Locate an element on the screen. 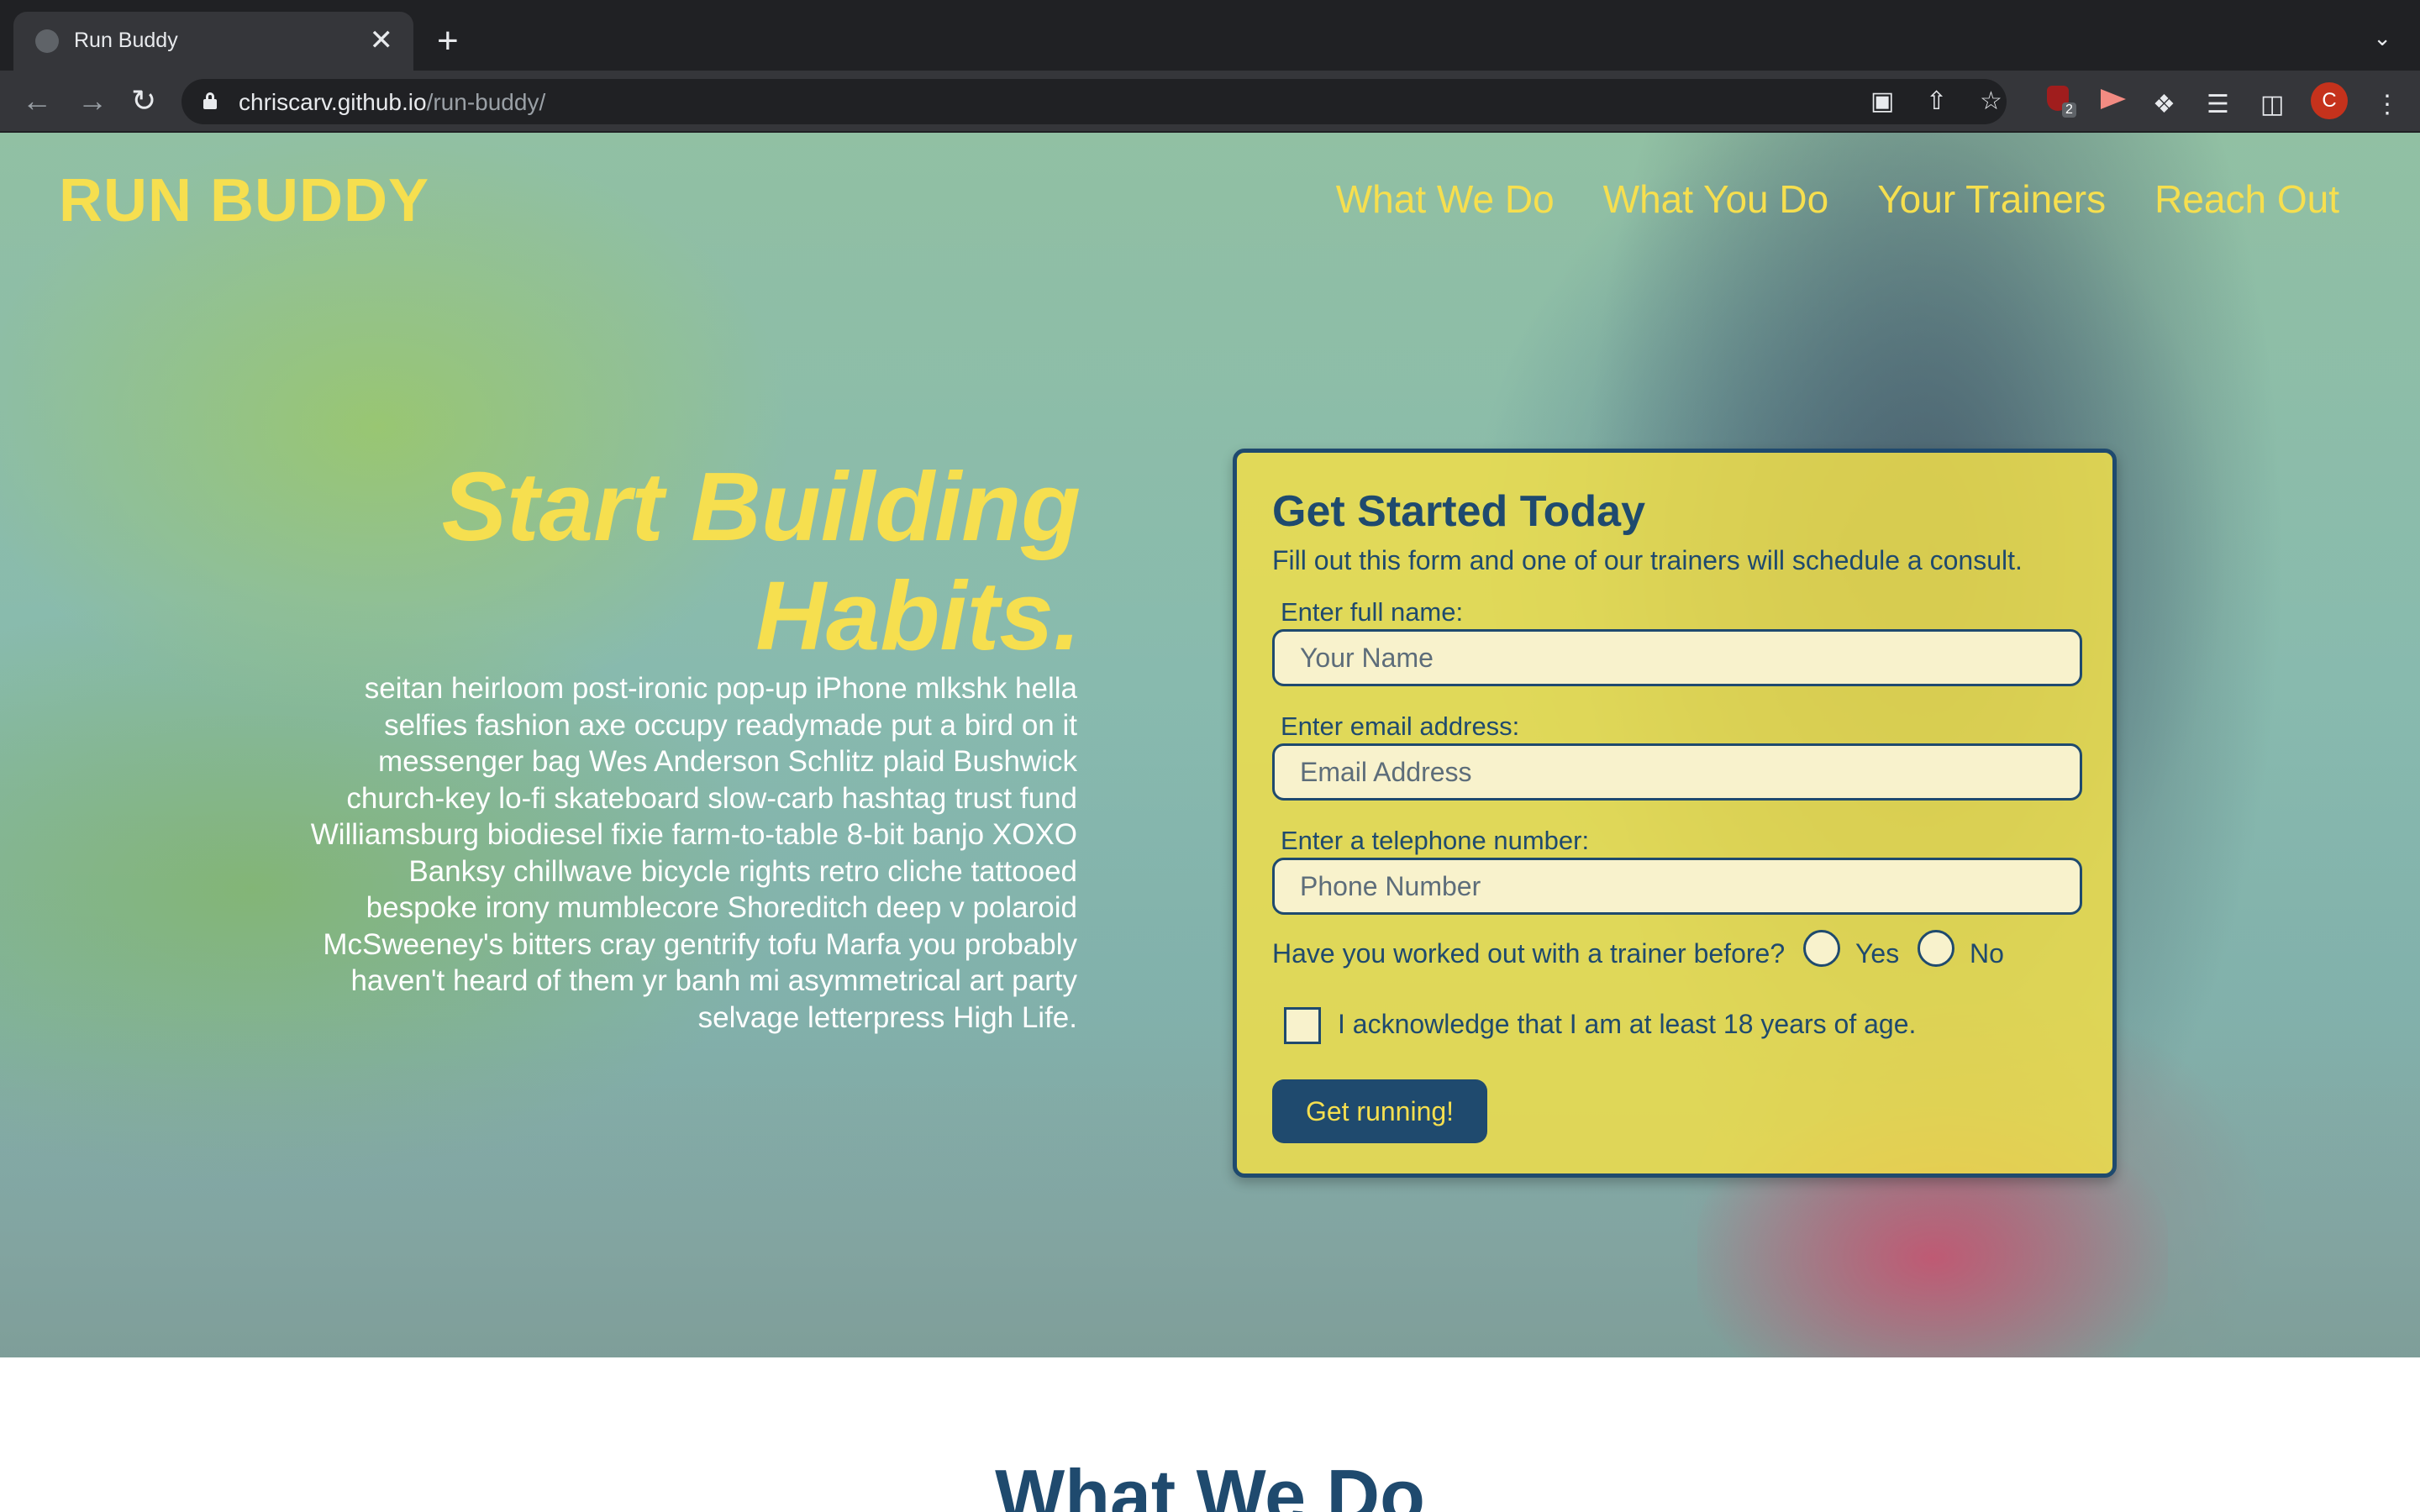 The width and height of the screenshot is (2420, 1512). form-title: Get Started Today is located at coordinates (1459, 511).